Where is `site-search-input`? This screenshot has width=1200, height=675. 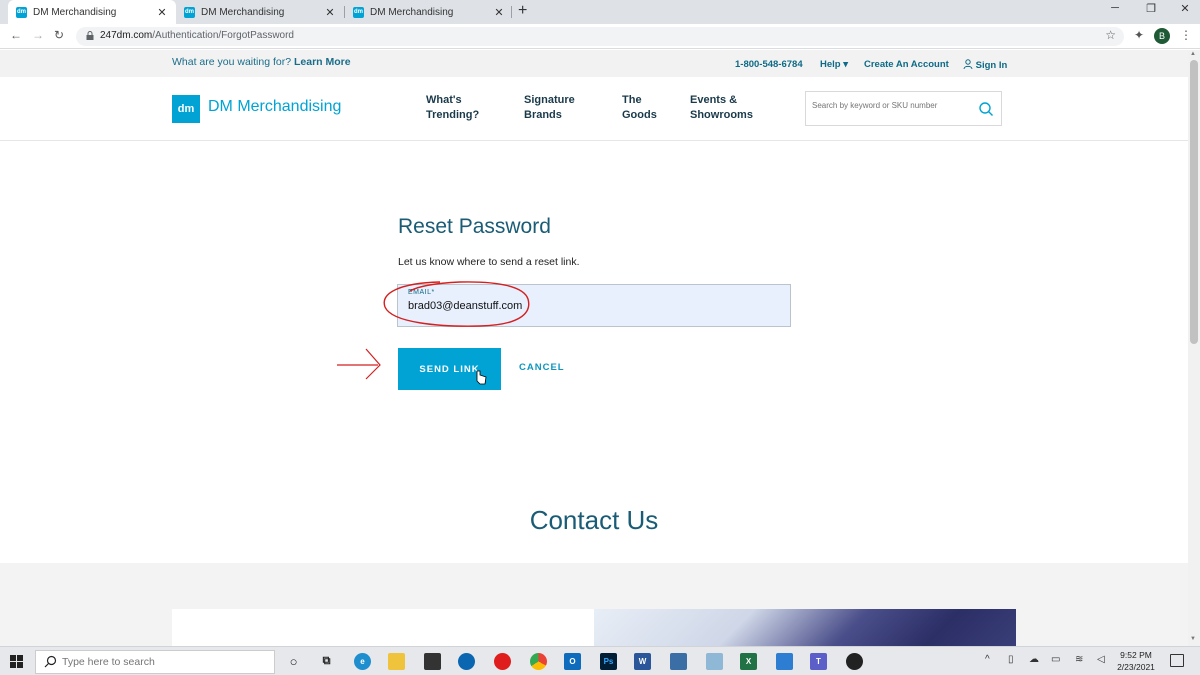 site-search-input is located at coordinates (892, 105).